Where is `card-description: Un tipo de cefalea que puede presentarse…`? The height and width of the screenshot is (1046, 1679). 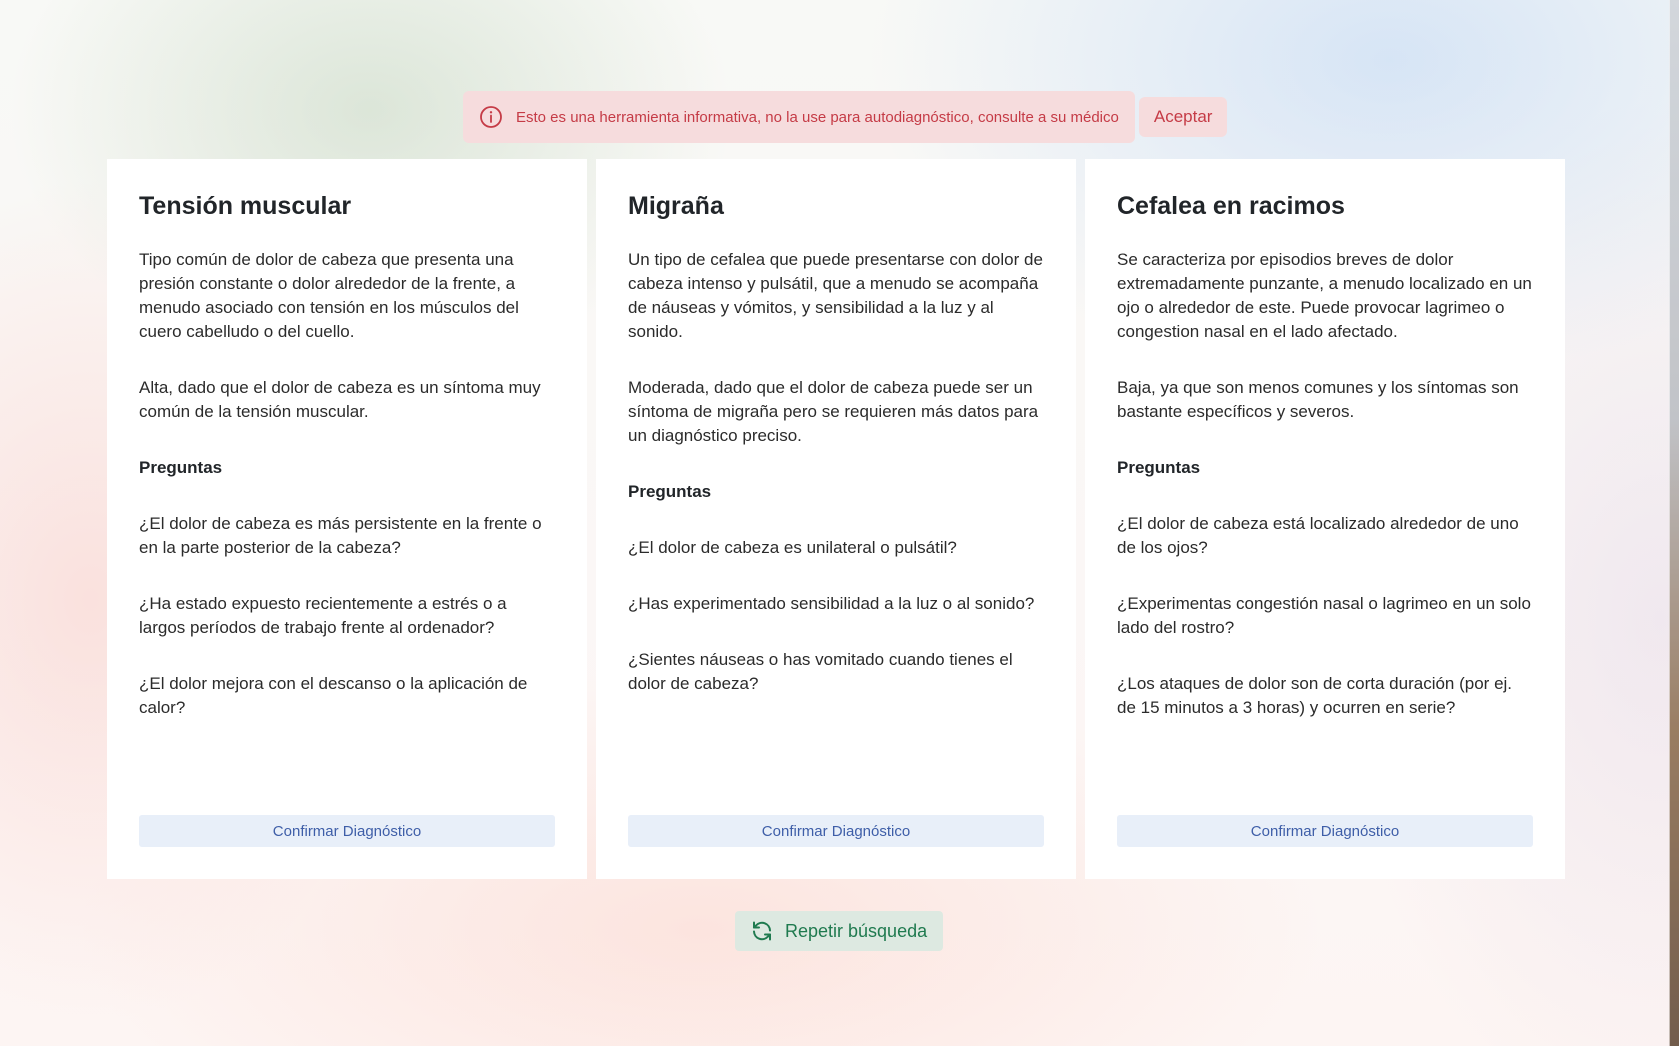
card-description: Un tipo de cefalea que puede presentarse… is located at coordinates (835, 295).